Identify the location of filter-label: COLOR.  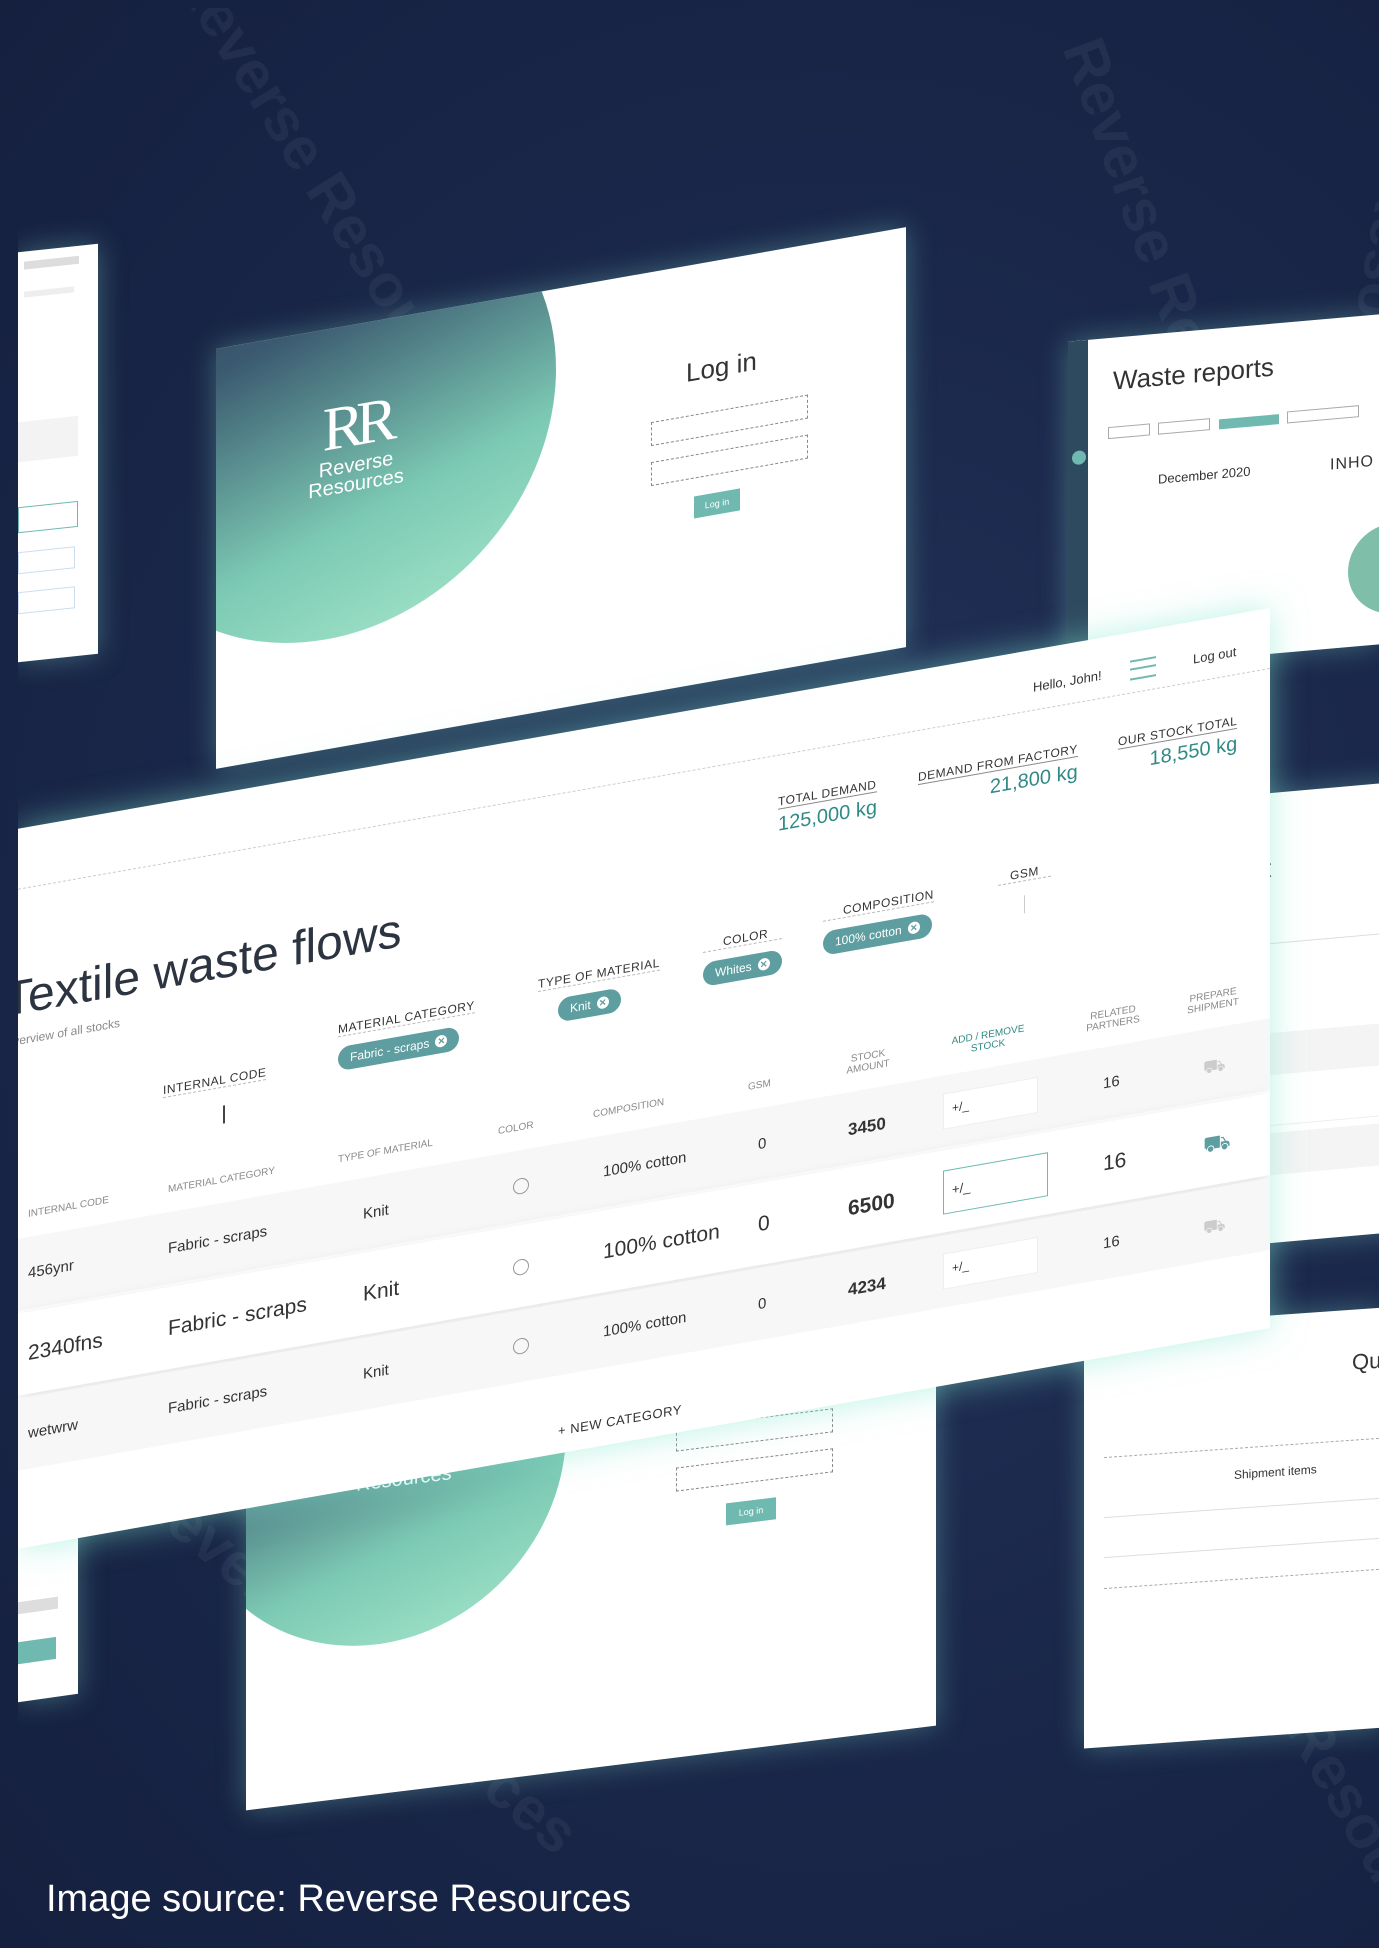
(742, 938).